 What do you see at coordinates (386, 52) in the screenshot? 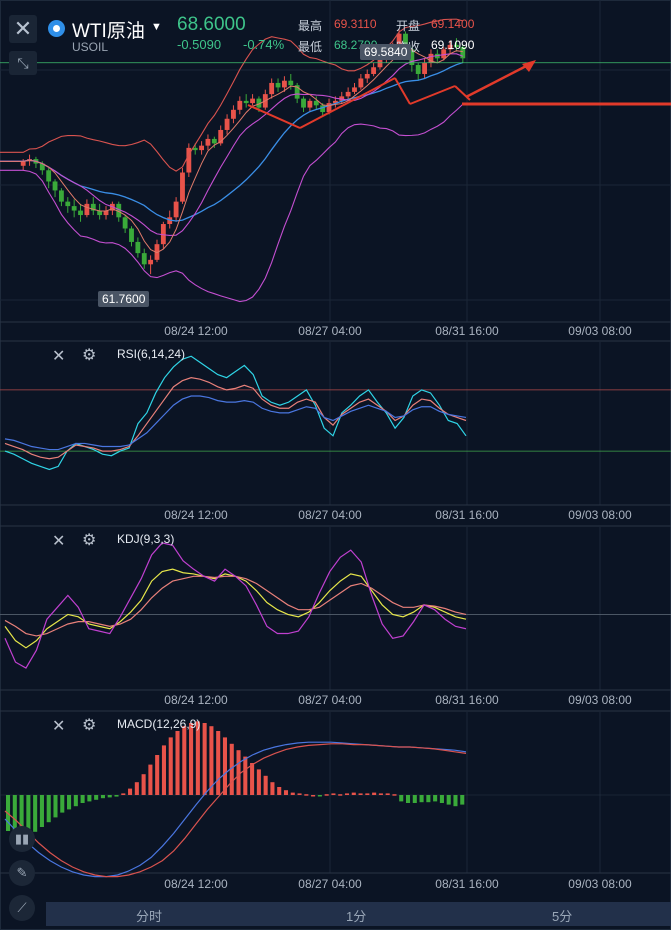
I see `max-price-marker: 69.5840` at bounding box center [386, 52].